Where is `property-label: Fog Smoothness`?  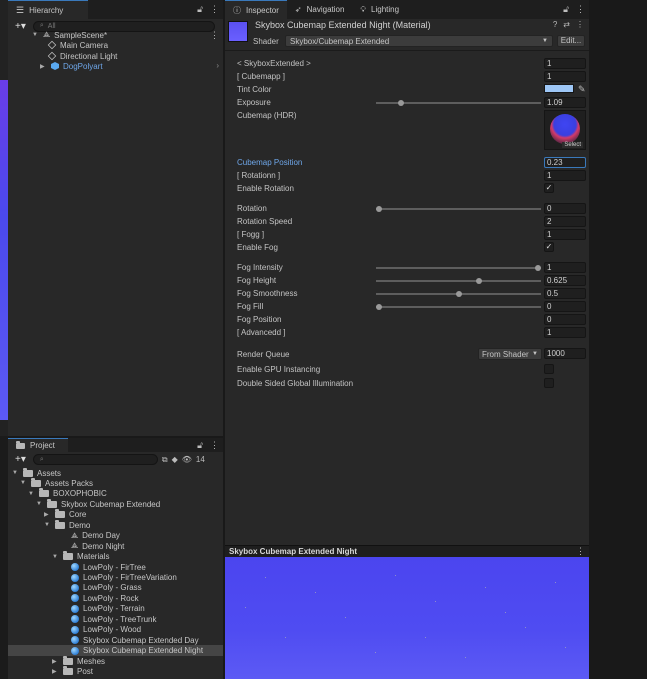 property-label: Fog Smoothness is located at coordinates (267, 293).